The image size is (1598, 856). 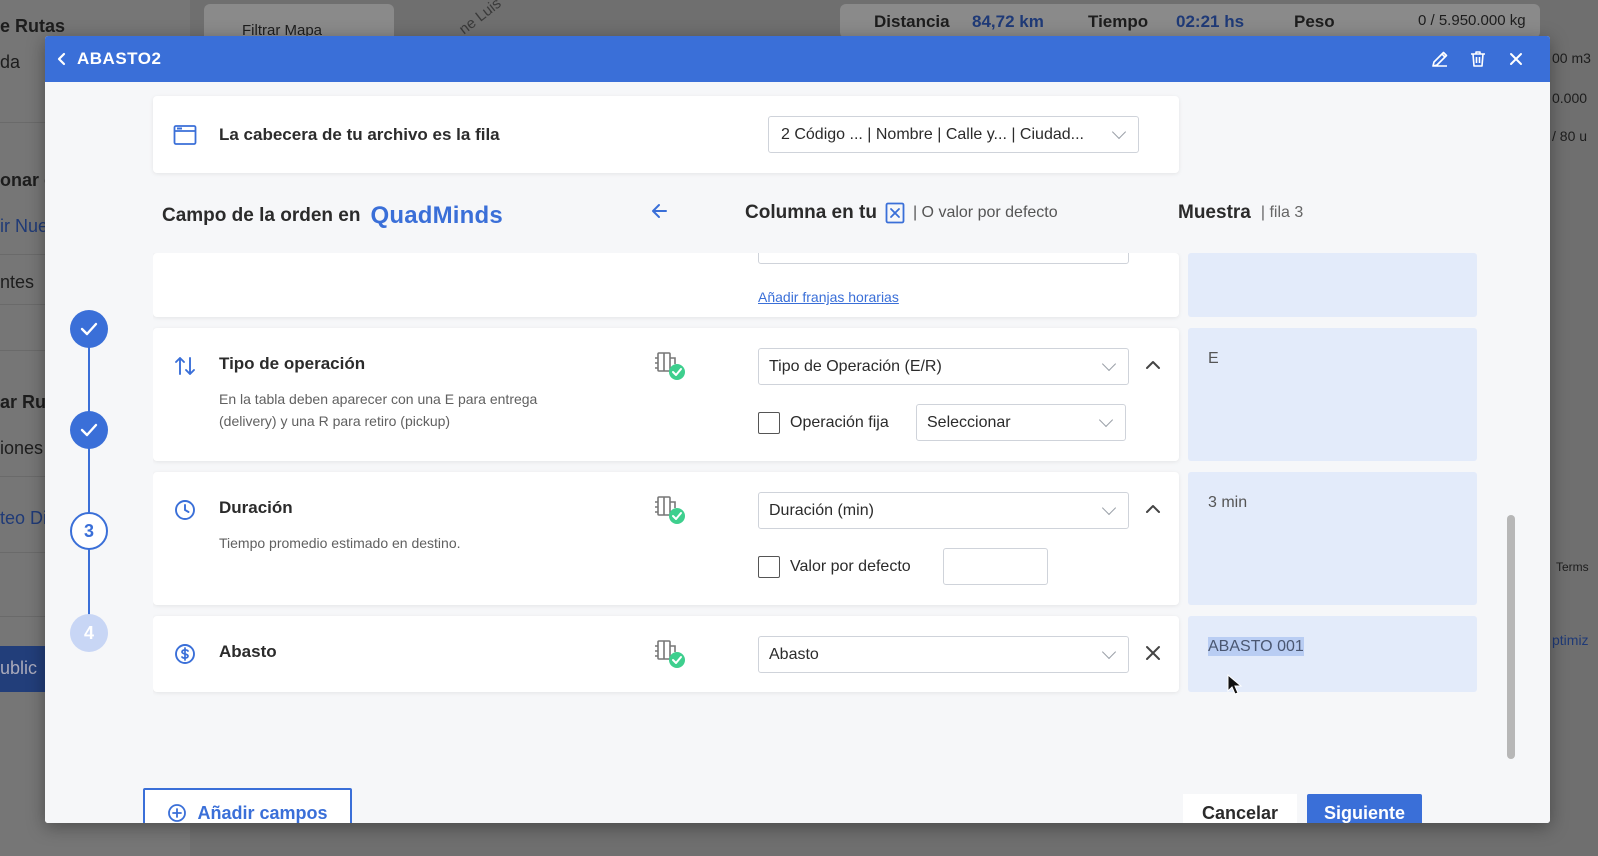 I want to click on bg-sidebar-text: e Rutas, so click(x=33, y=26).